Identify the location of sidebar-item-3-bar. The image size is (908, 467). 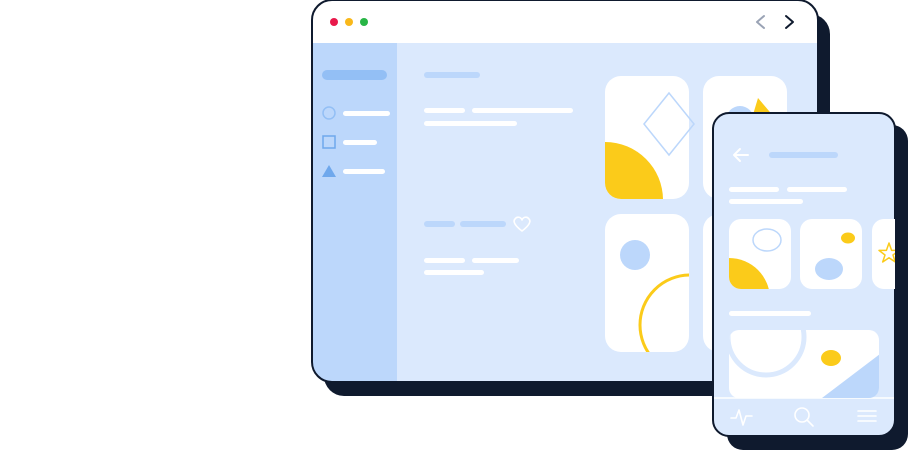
(364, 171).